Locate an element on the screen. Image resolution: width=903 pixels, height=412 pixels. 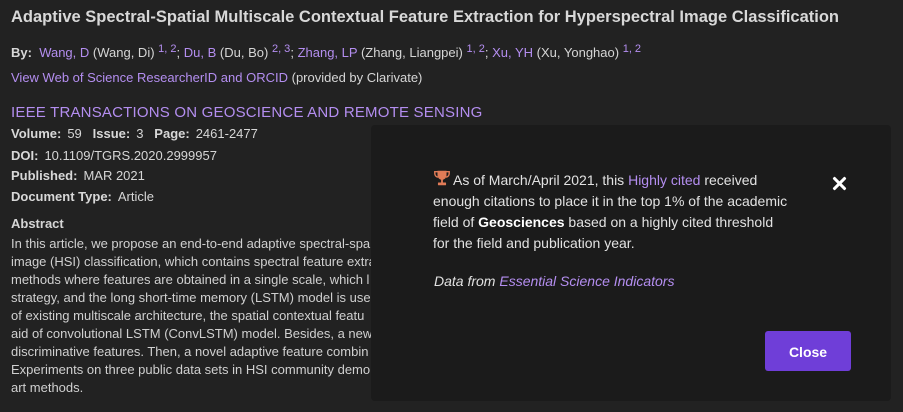
author-item: Xu, YH (Xu, Yonghao) 1, 2 is located at coordinates (566, 51).